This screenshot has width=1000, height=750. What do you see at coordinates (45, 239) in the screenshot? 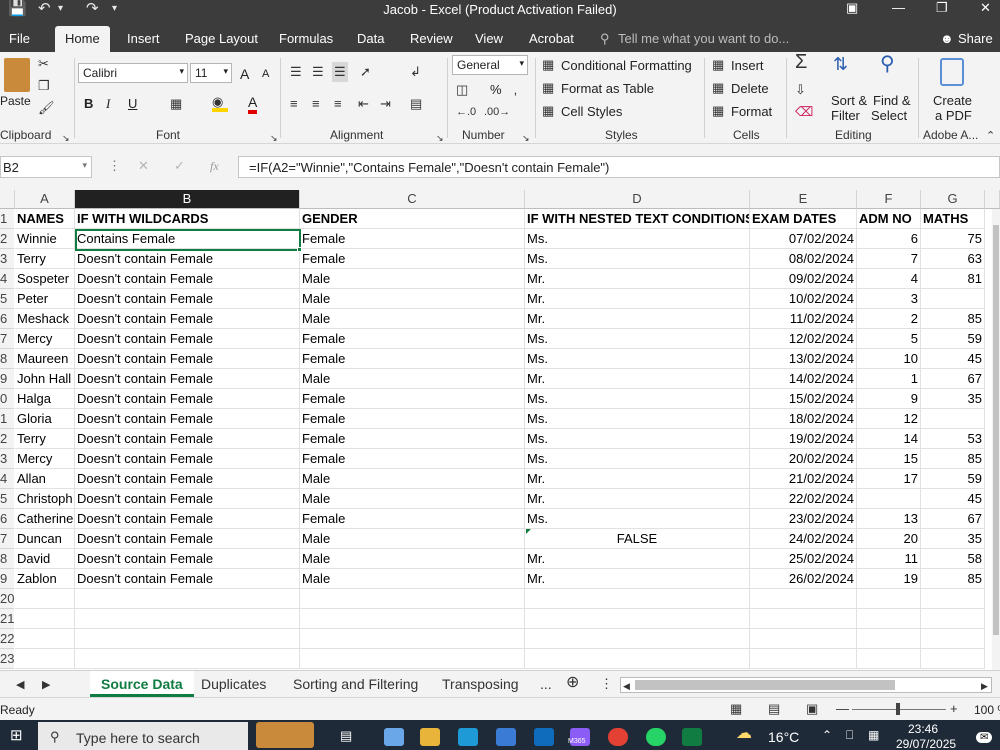
I see `table-cell: Winnie` at bounding box center [45, 239].